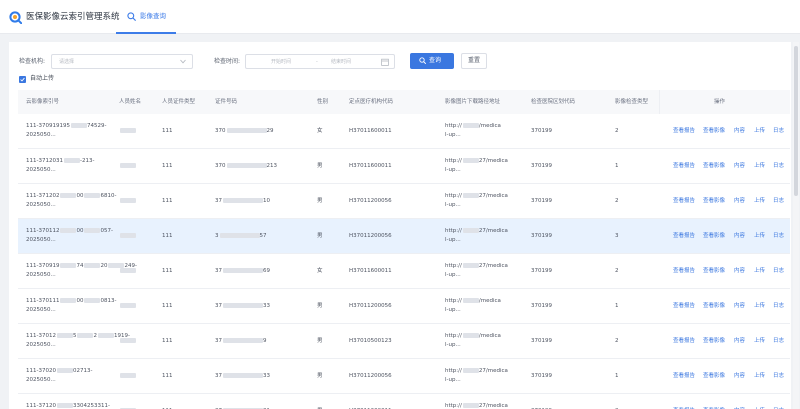  Describe the element at coordinates (71, 196) in the screenshot. I see `index-line: 111-371202 00 6810-` at that location.